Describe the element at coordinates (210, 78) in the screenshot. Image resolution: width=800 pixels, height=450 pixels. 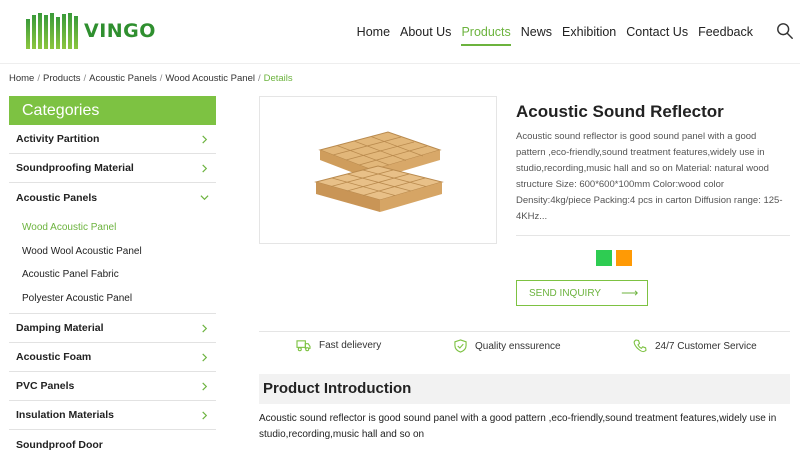
I see `breadcrumb-wood-acoustic-panel: Wood Acoustic Panel` at that location.